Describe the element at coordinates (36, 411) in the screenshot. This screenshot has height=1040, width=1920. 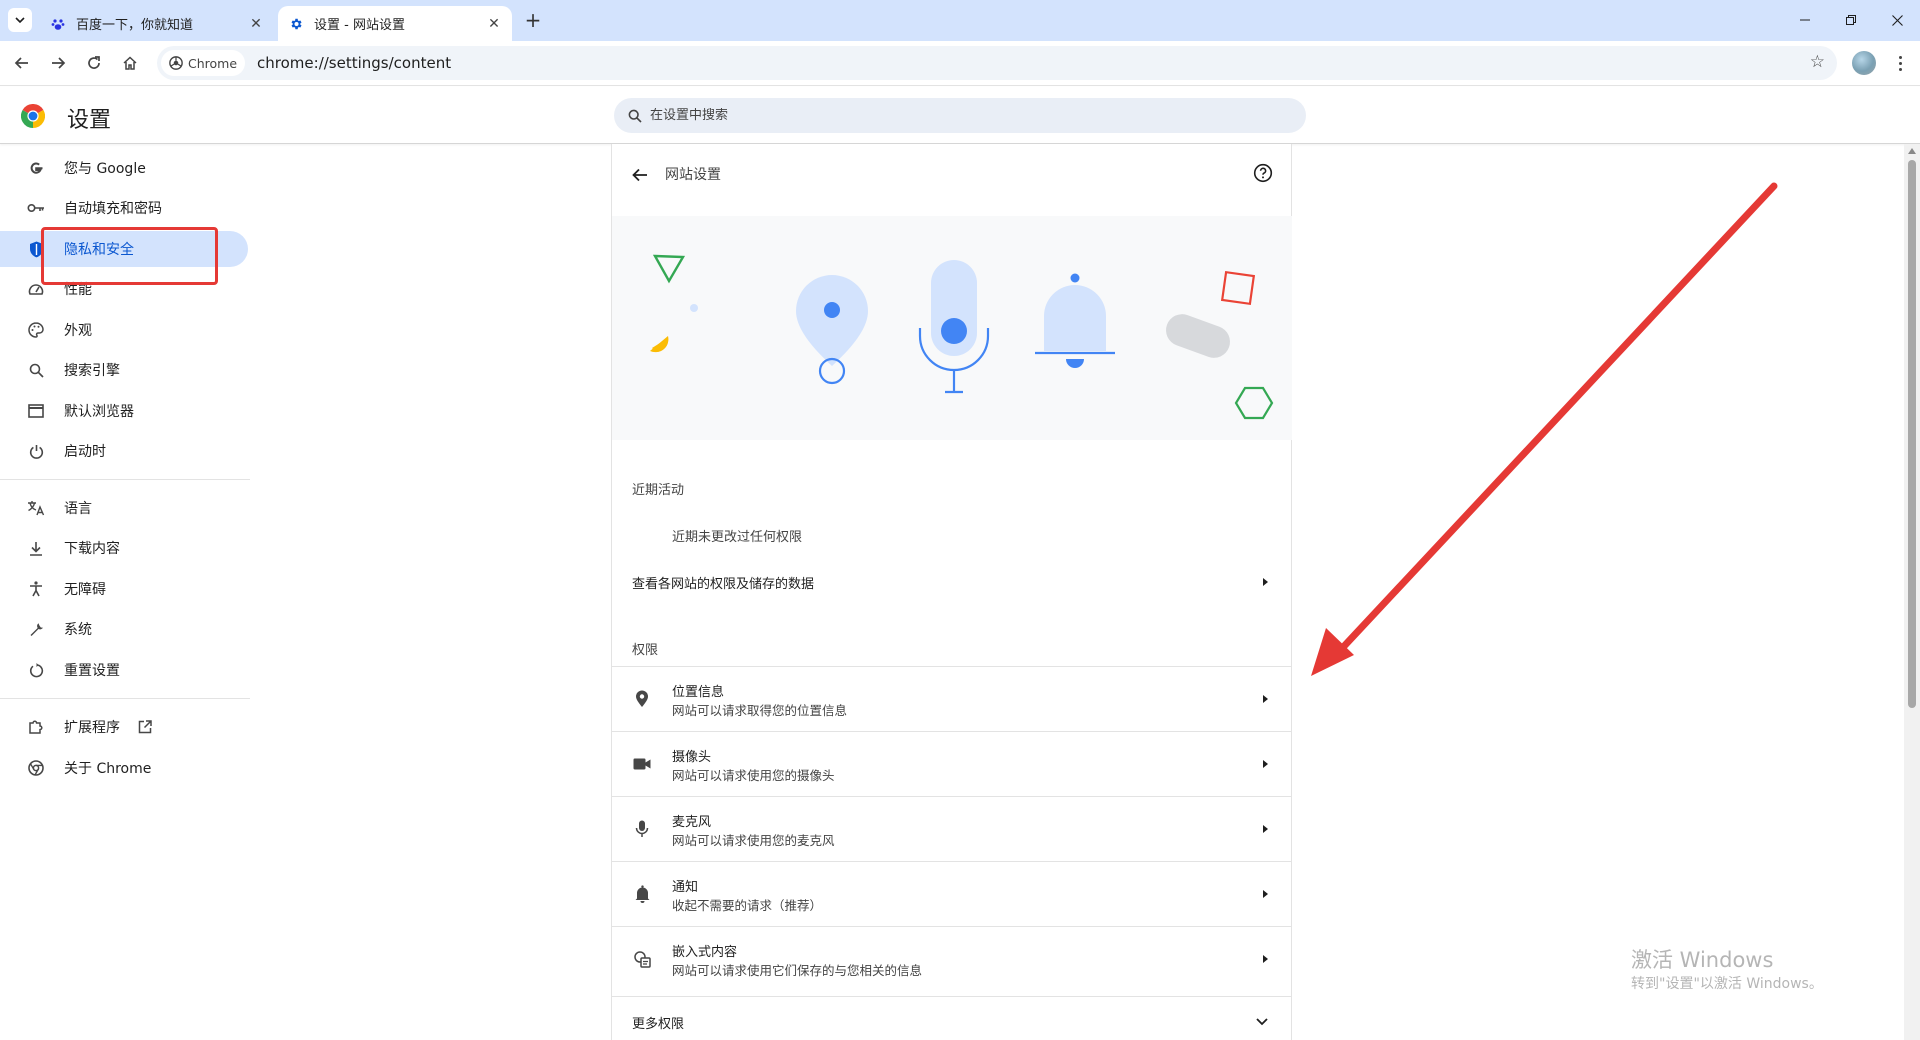
I see `browser-window-icon` at that location.